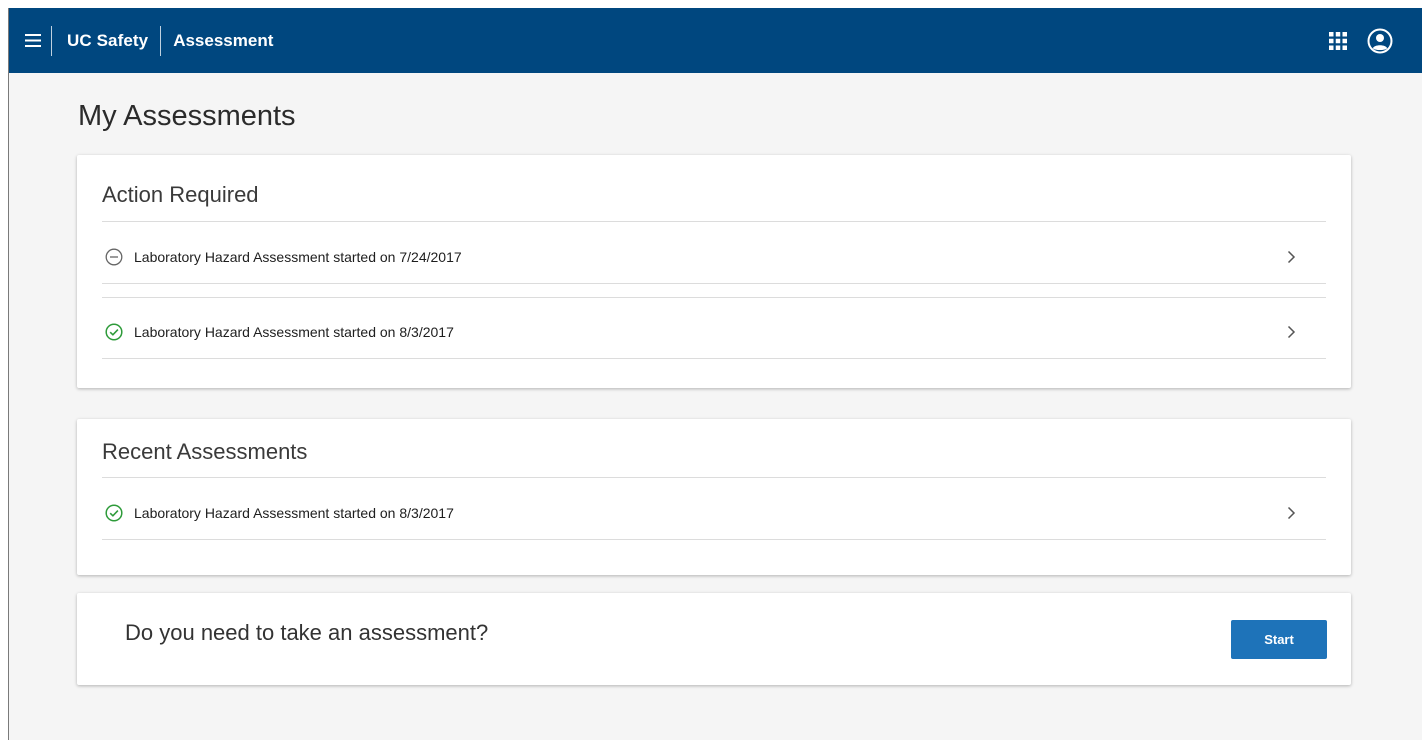 This screenshot has width=1422, height=740. Describe the element at coordinates (33, 40) in the screenshot. I see `hamburger-icon` at that location.